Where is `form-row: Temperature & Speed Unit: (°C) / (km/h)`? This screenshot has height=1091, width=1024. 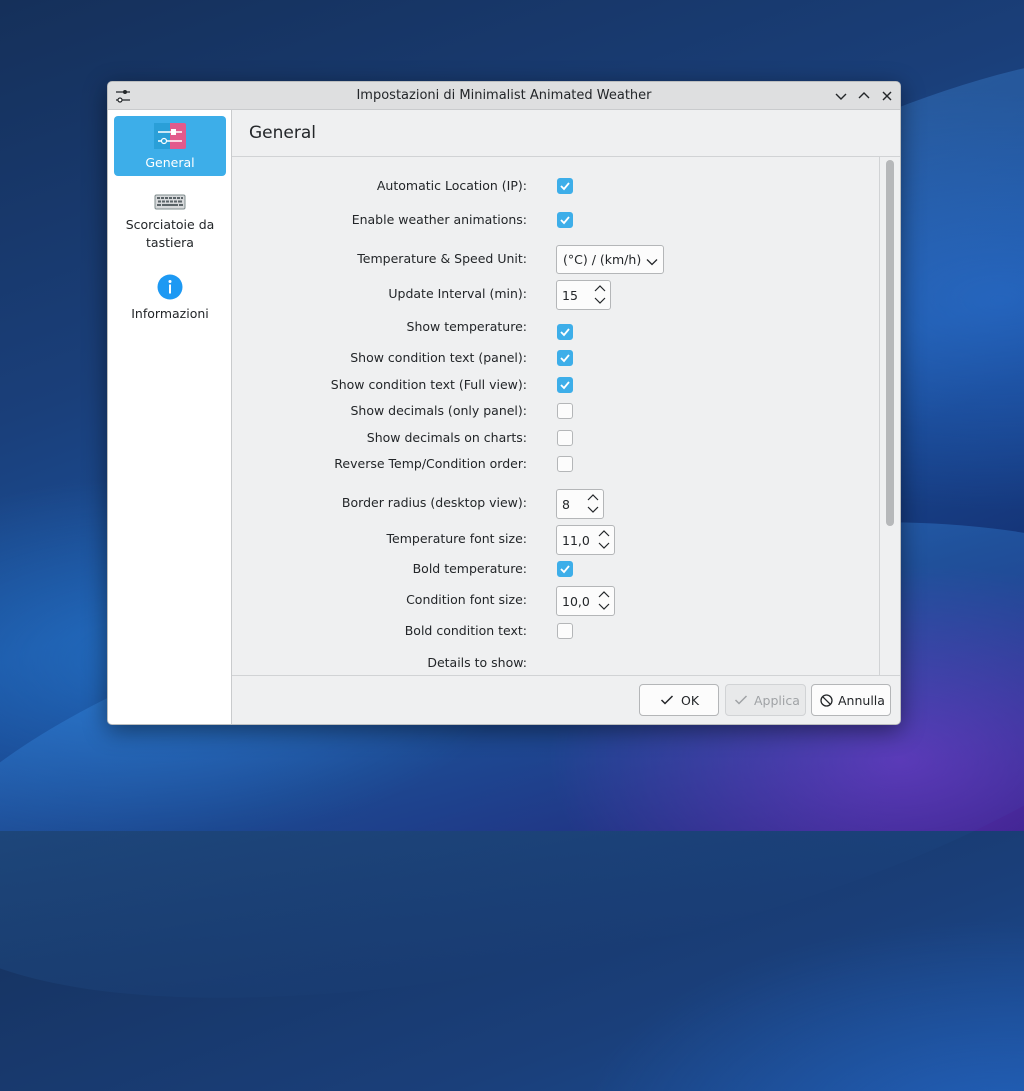
form-row: Temperature & Speed Unit: (°C) / (km/h) is located at coordinates (555, 259).